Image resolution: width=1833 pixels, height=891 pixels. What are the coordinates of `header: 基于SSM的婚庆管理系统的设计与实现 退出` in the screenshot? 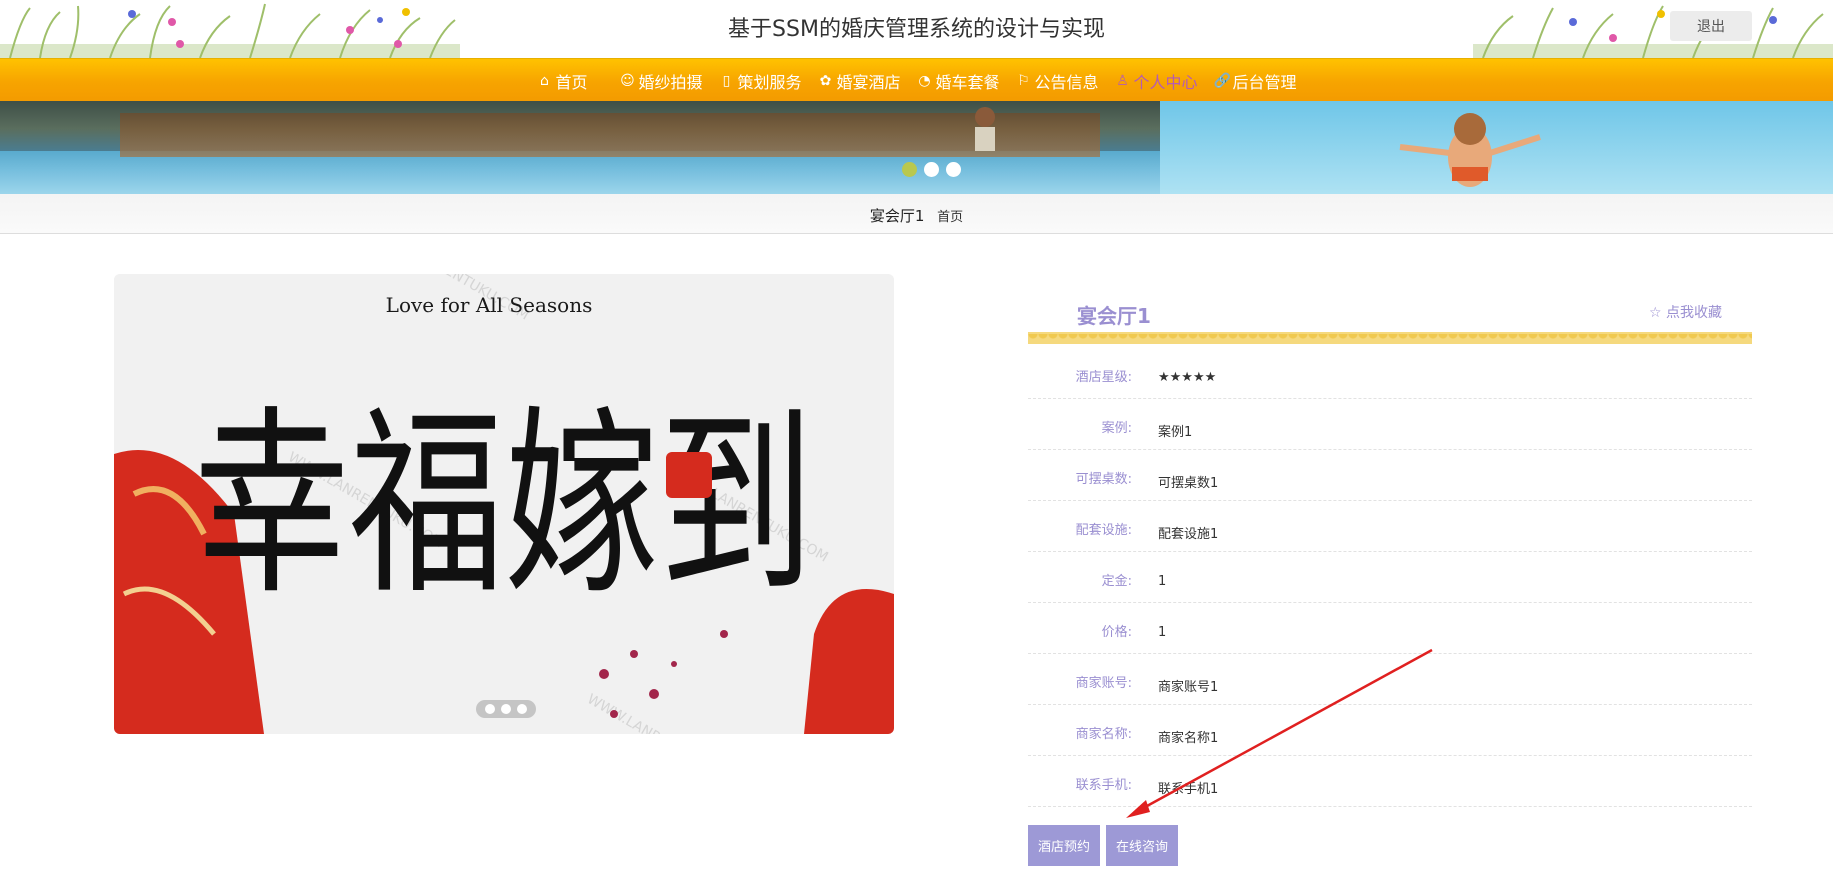 It's located at (916, 29).